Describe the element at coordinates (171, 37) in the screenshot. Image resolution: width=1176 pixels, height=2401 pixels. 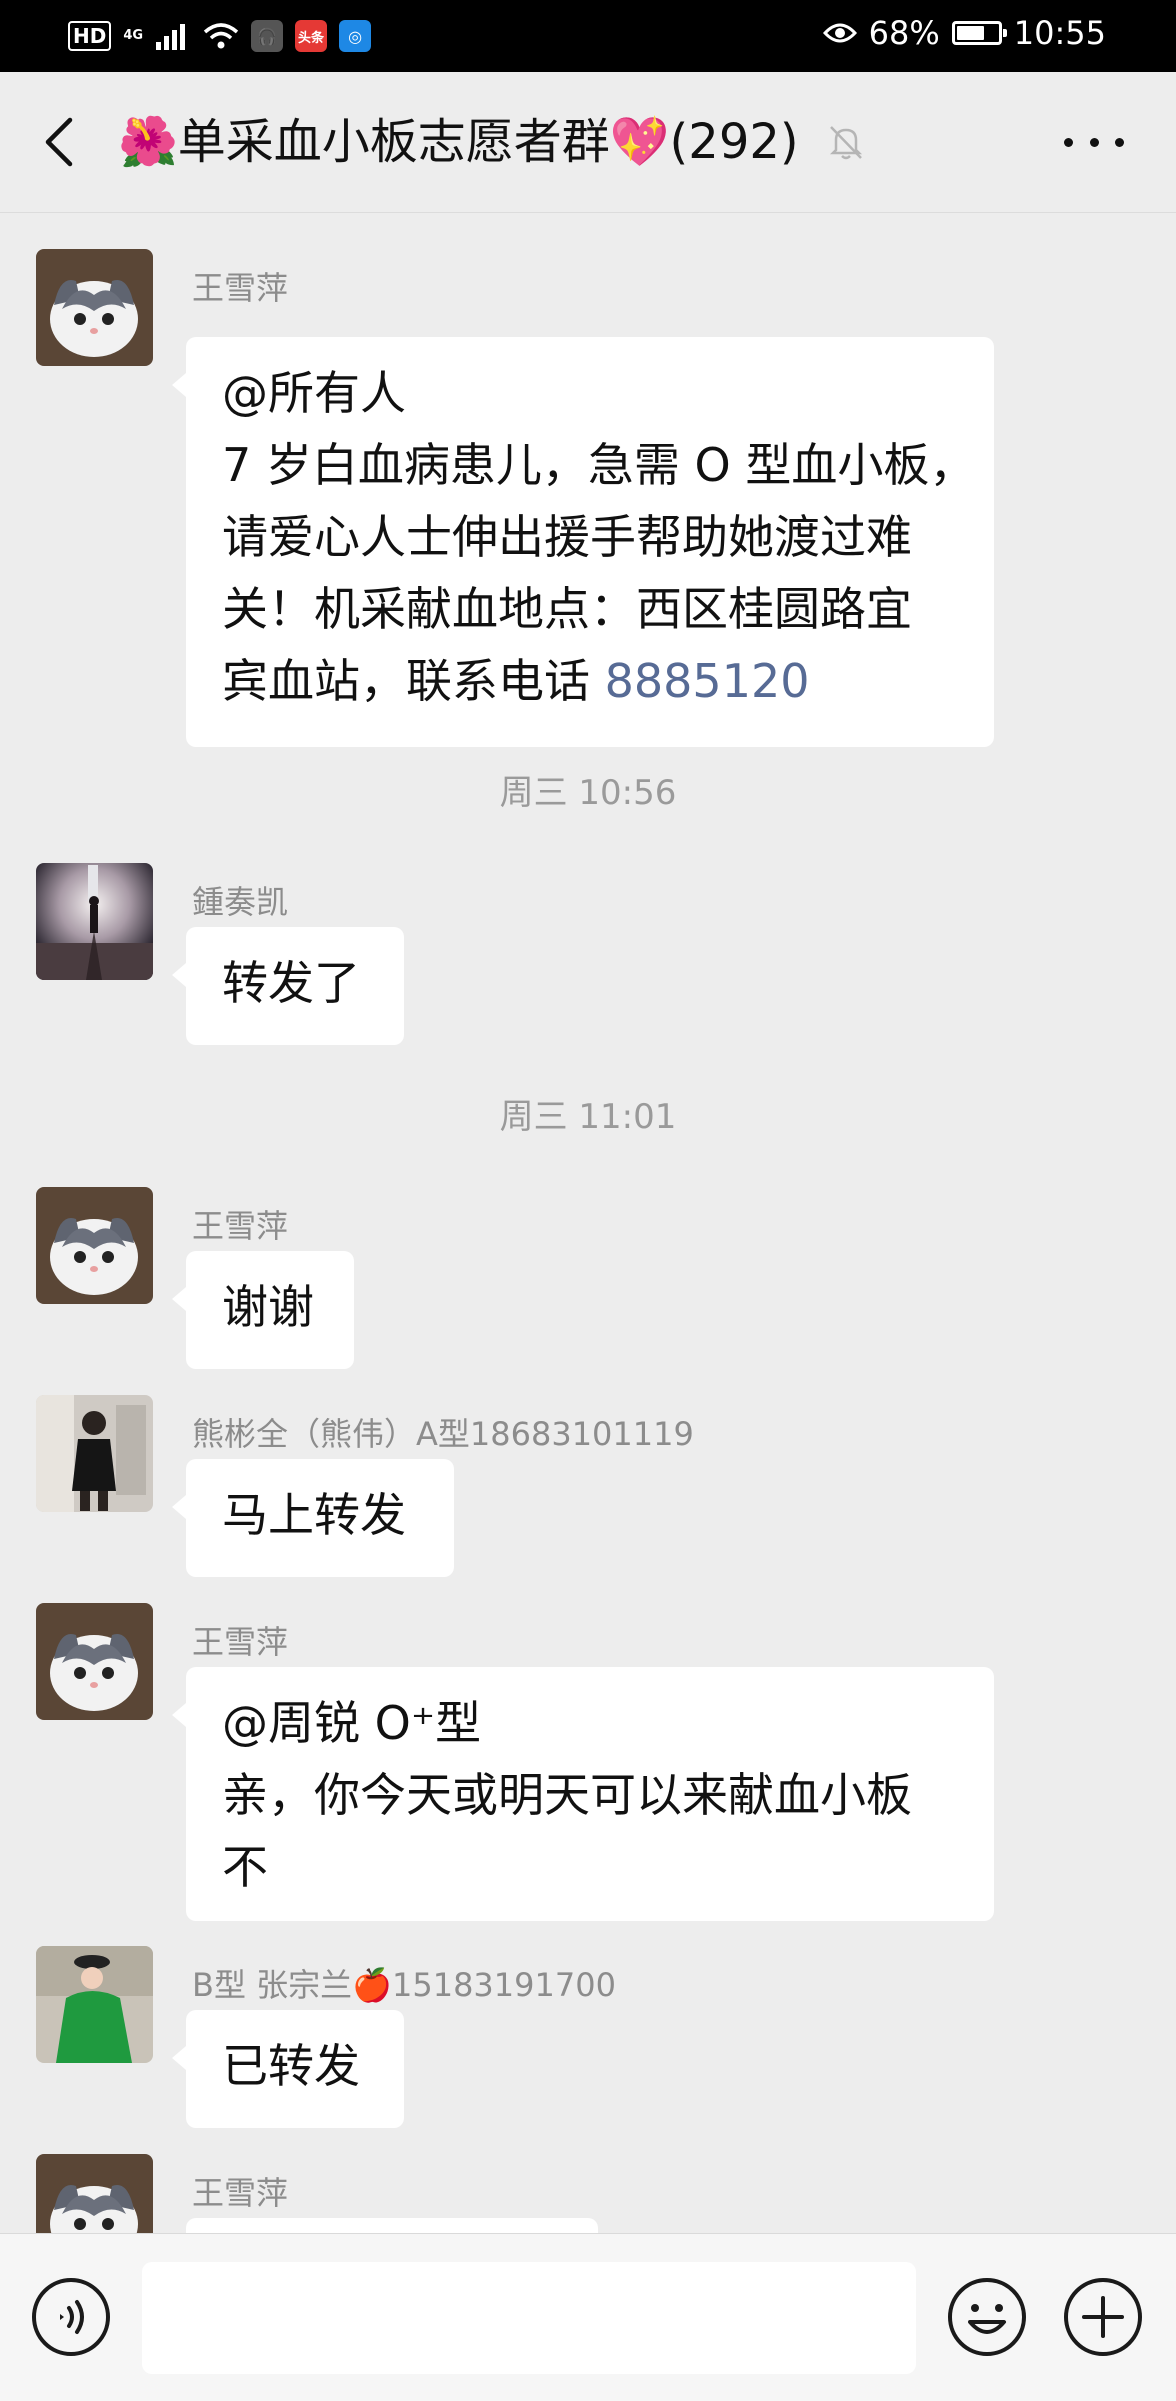
I see `signal-icon` at that location.